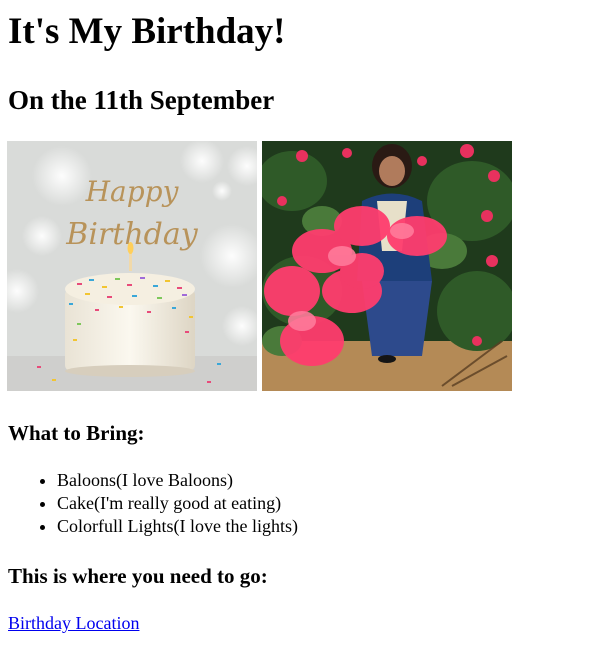  What do you see at coordinates (138, 576) in the screenshot?
I see `location-heading: This is where you need to go:` at bounding box center [138, 576].